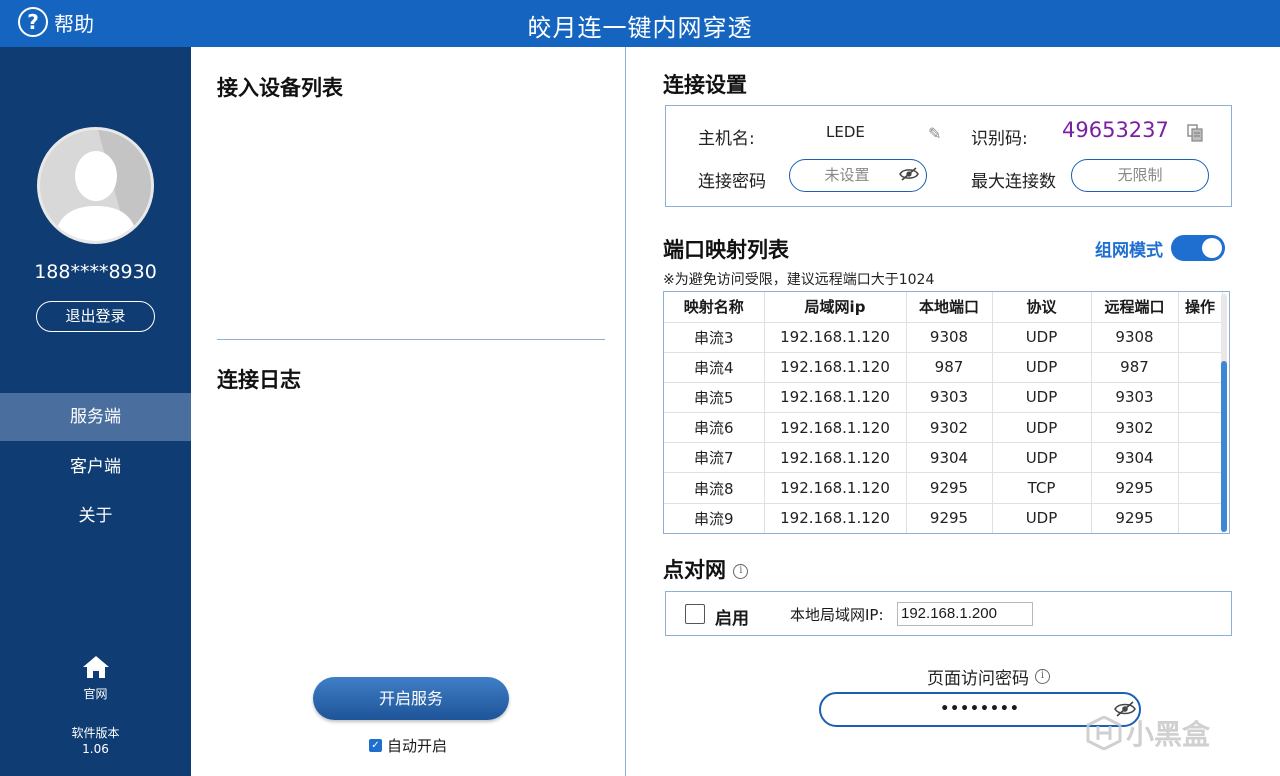 This screenshot has height=776, width=1280. What do you see at coordinates (695, 614) in the screenshot?
I see `p2p-enable-checkbox` at bounding box center [695, 614].